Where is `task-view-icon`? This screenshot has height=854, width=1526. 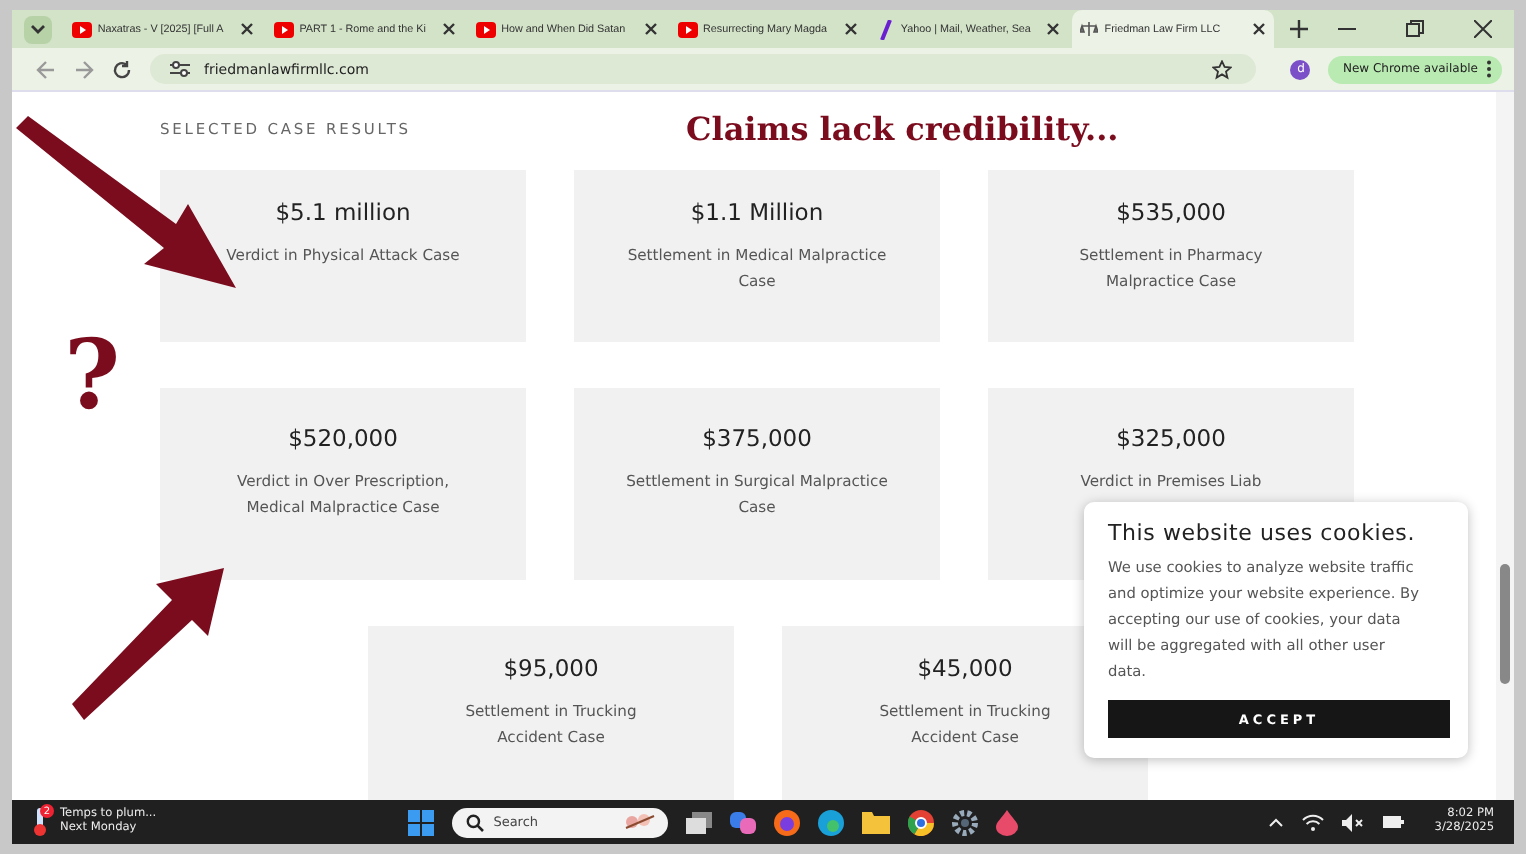
task-view-icon is located at coordinates (698, 822).